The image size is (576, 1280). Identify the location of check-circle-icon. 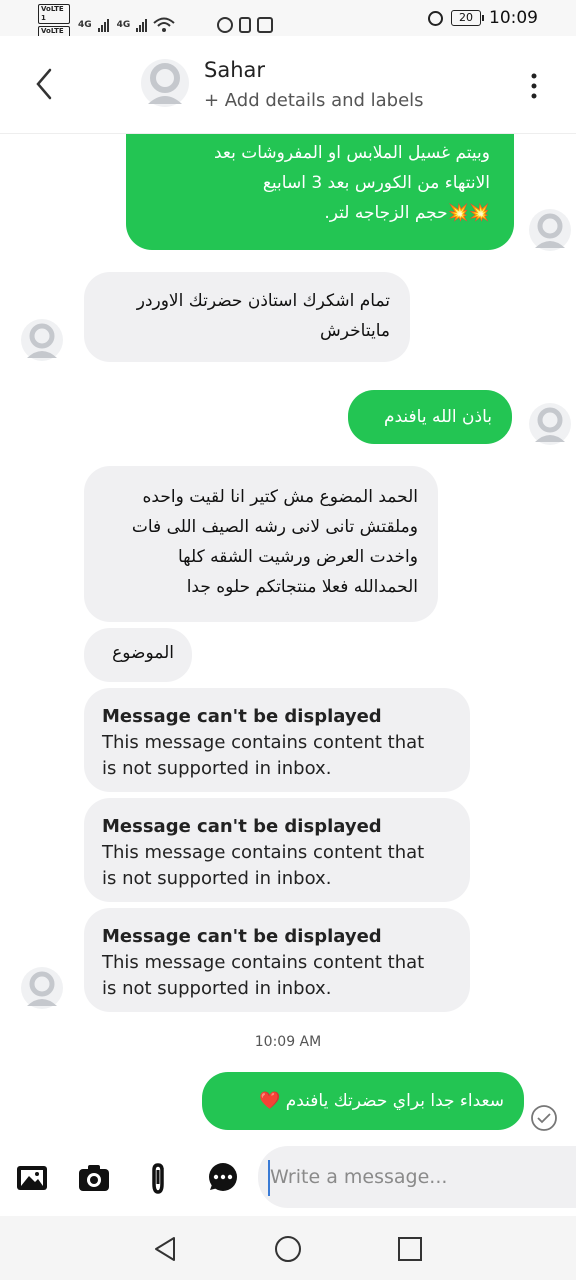
(544, 1118).